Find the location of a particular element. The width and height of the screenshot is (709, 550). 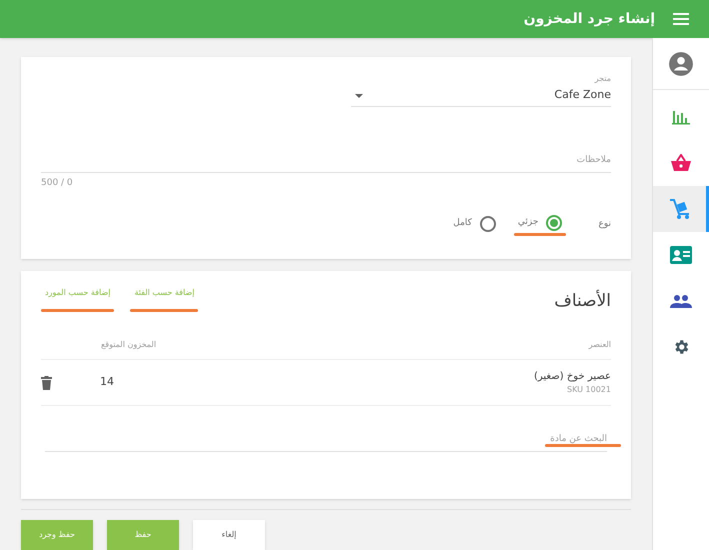

item-sku: SKU 10021 is located at coordinates (588, 390).